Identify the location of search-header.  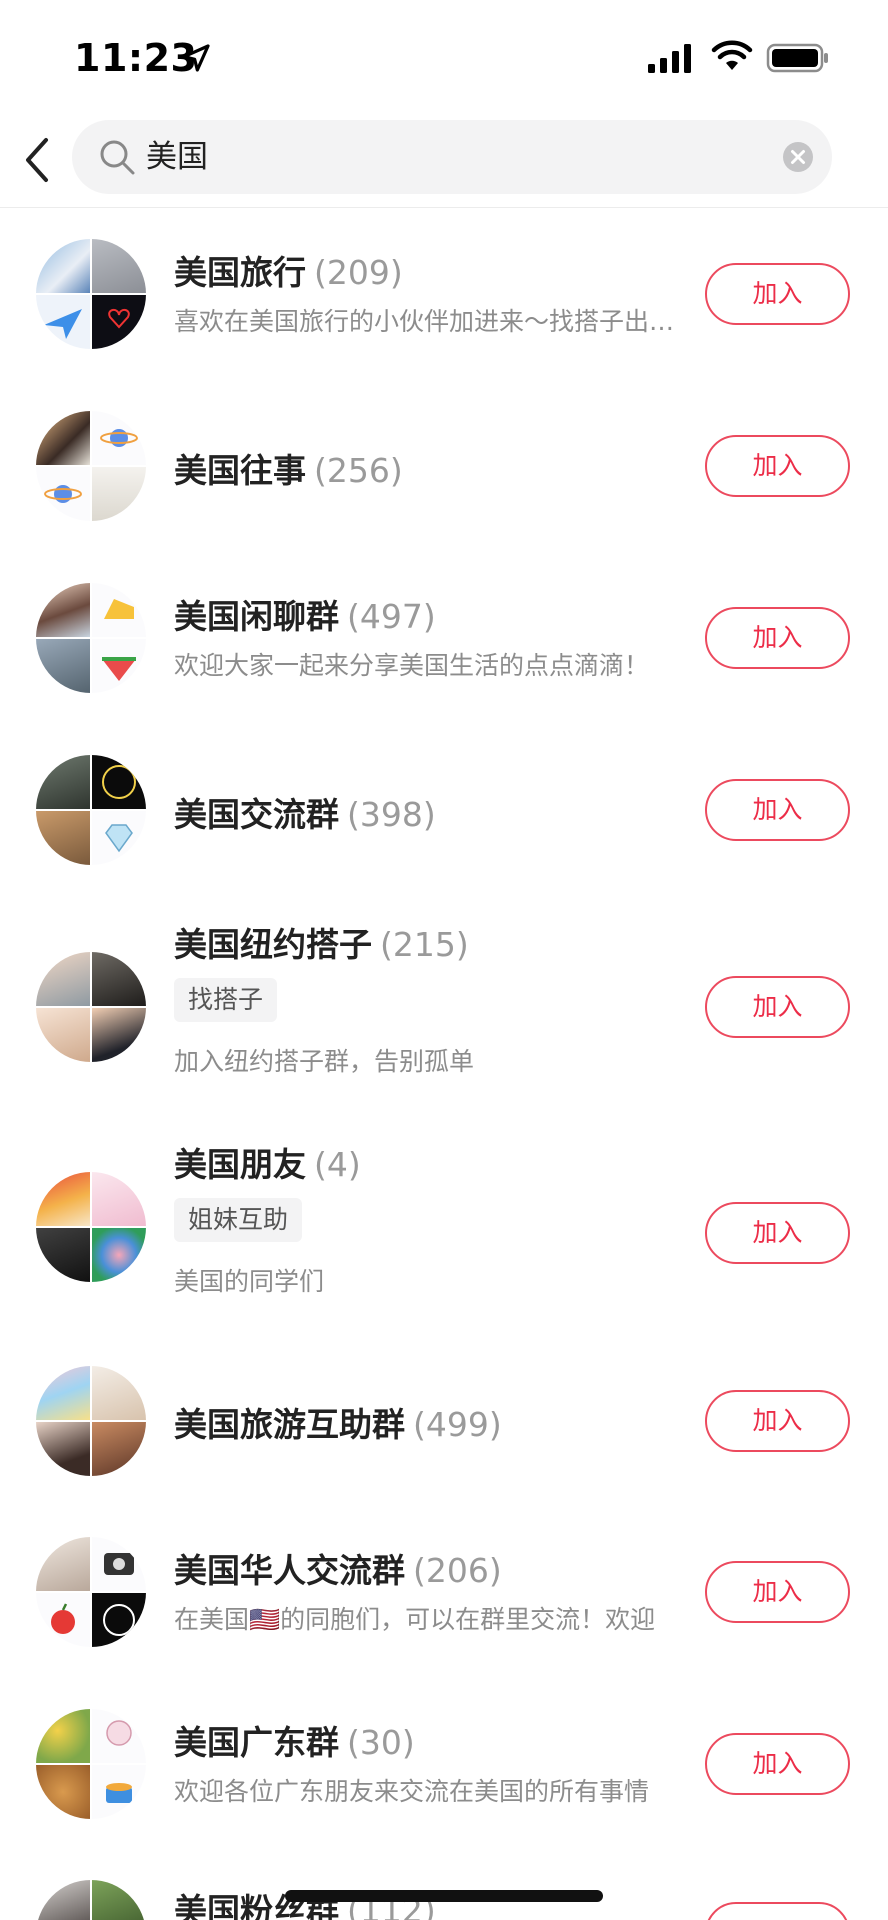
(444, 159).